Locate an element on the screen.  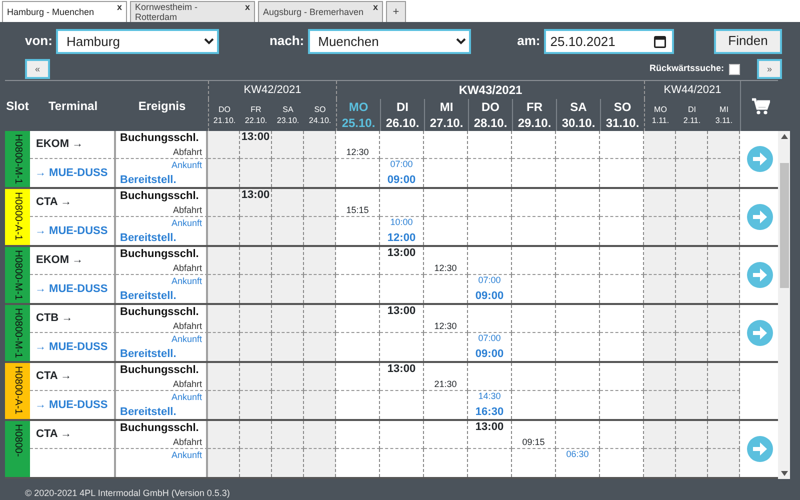
time-text: 16:30 is located at coordinates (489, 412).